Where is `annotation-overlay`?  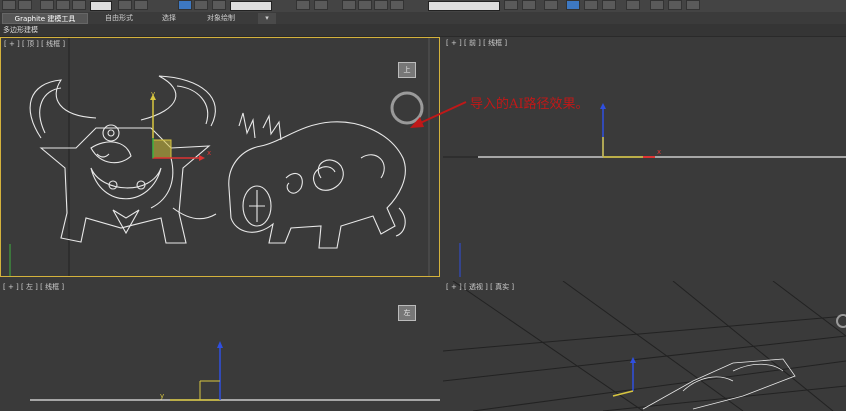 annotation-overlay is located at coordinates (438, 114).